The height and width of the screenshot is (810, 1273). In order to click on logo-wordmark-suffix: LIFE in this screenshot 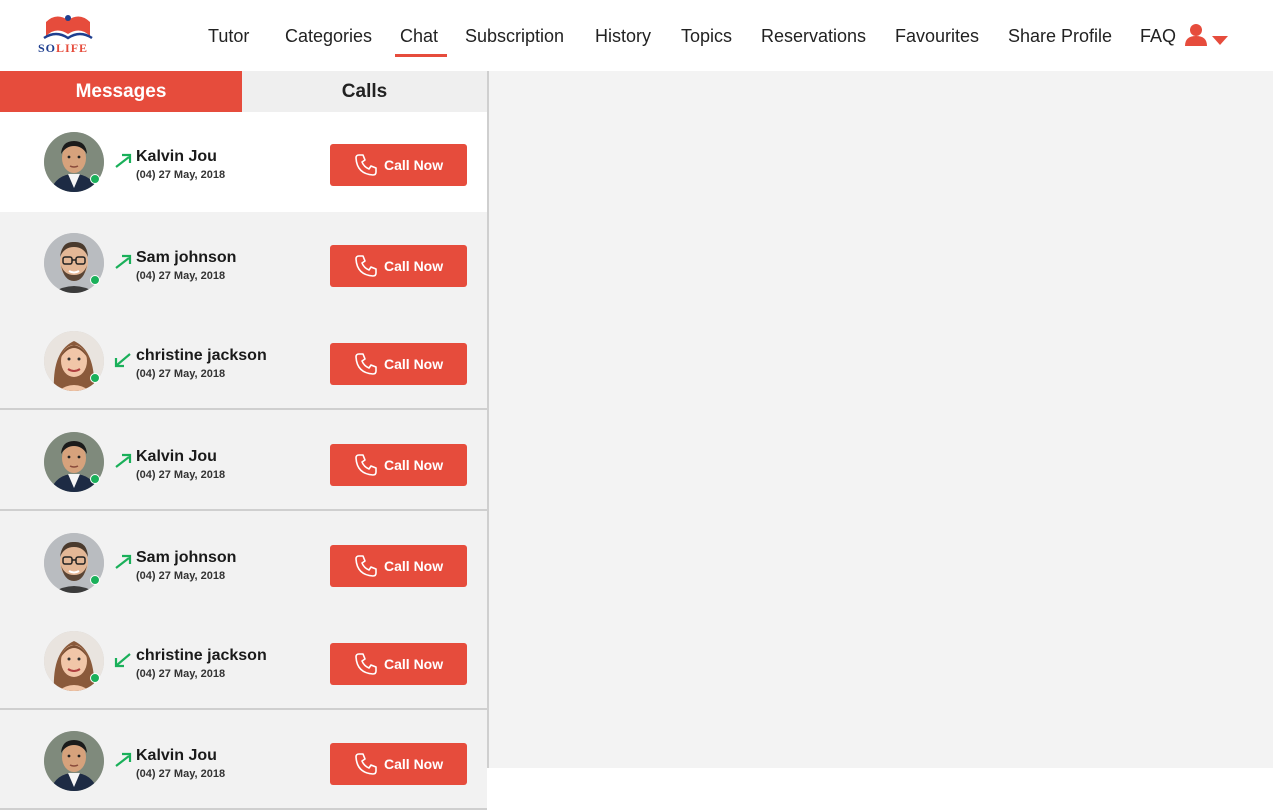, I will do `click(72, 48)`.